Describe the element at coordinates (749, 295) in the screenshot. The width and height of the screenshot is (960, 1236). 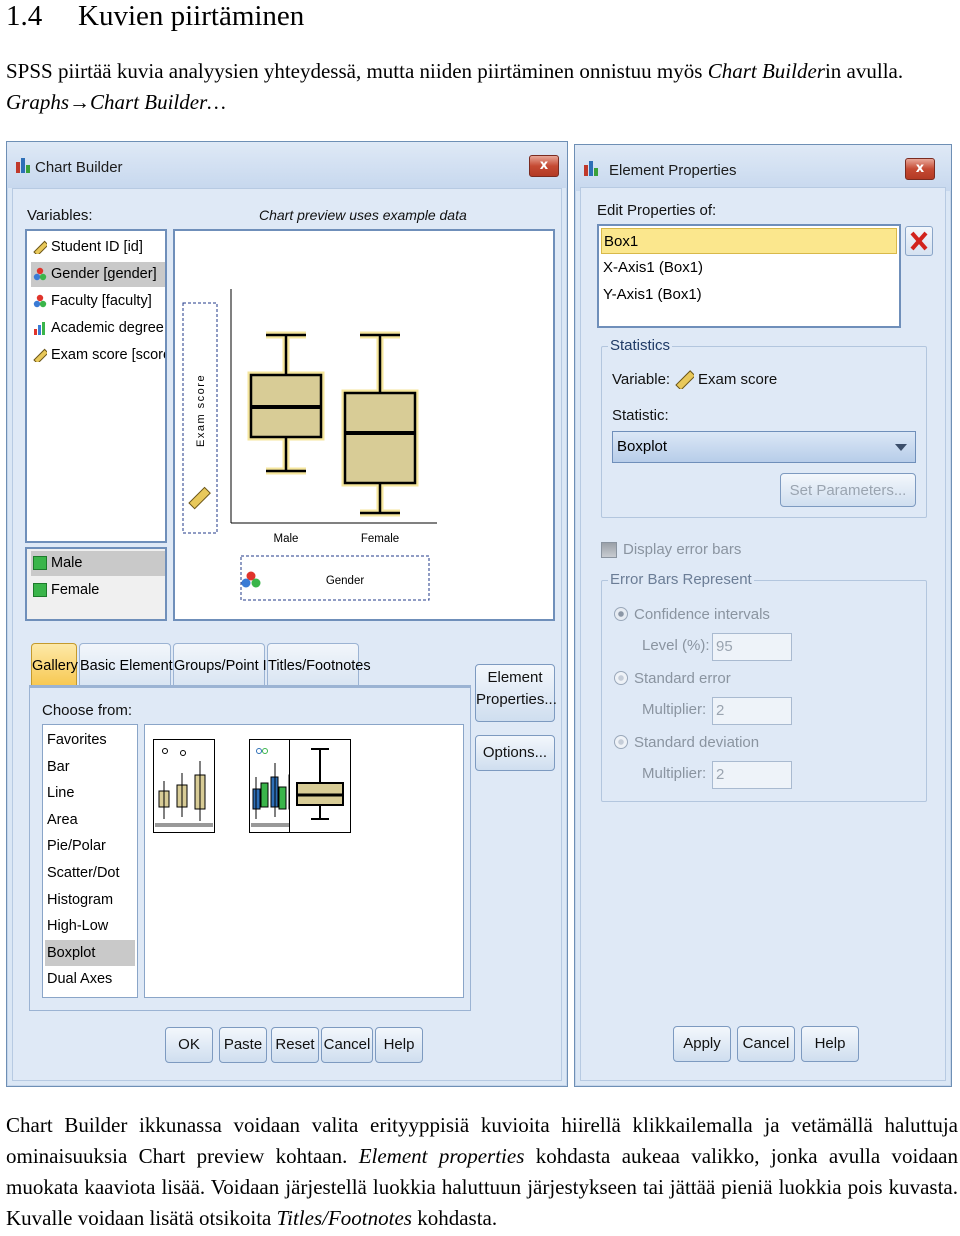
I see `properties-list-item: Y-Axis1 (Box1)` at that location.